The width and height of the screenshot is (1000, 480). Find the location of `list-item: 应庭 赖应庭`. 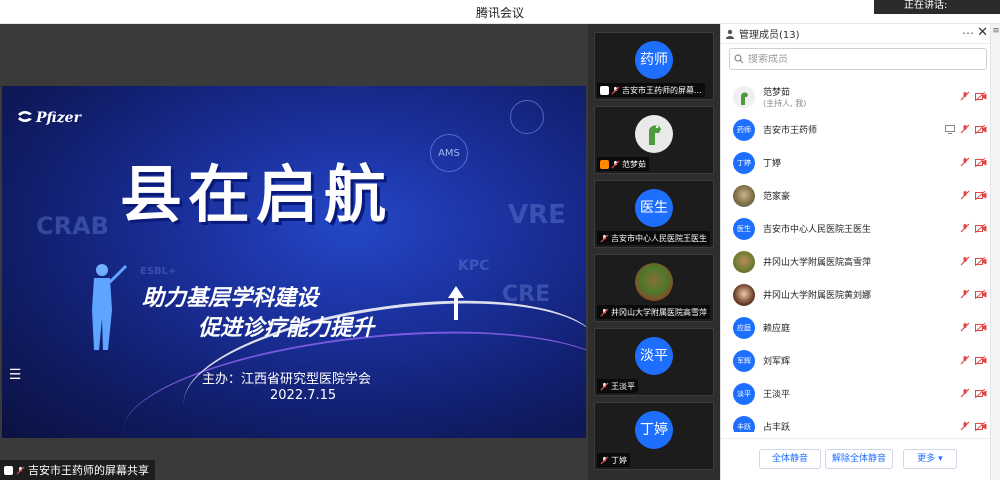

list-item: 应庭 赖应庭 is located at coordinates (856, 327).